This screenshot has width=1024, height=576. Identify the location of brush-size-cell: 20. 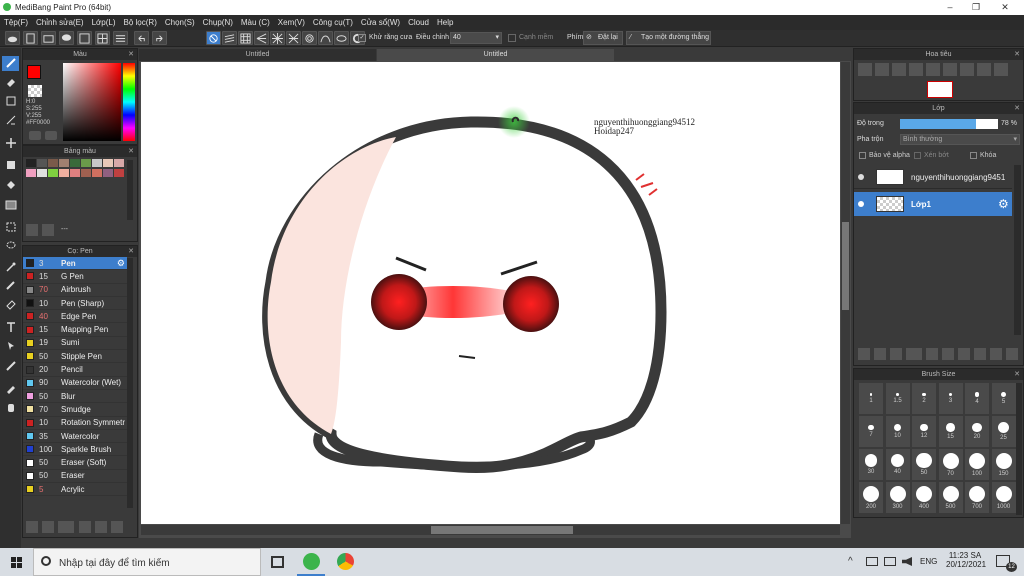
(977, 431).